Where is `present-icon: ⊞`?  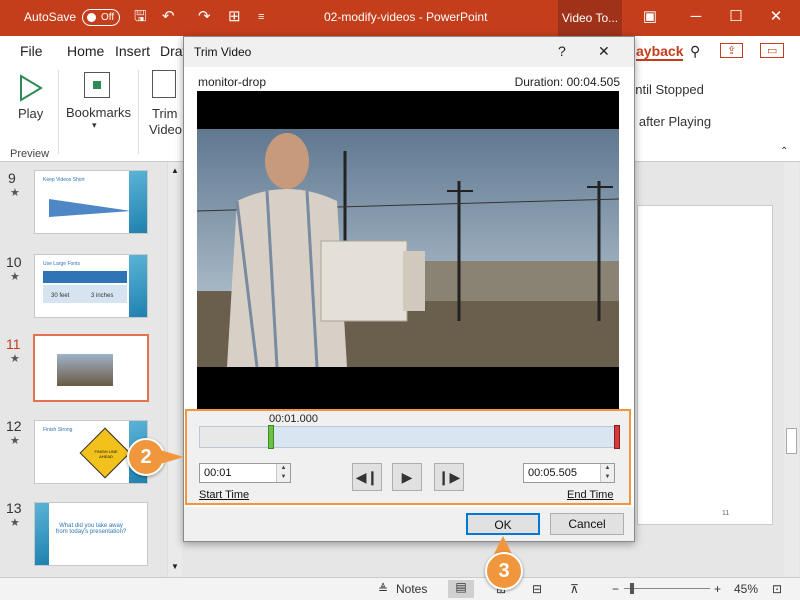 present-icon: ⊞ is located at coordinates (234, 17).